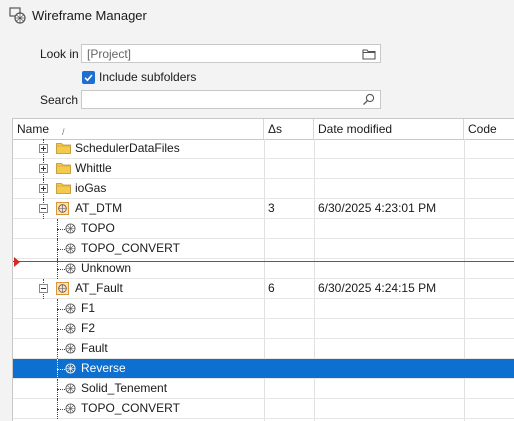 This screenshot has width=514, height=421. I want to click on window-title: Wireframe Manager, so click(89, 15).